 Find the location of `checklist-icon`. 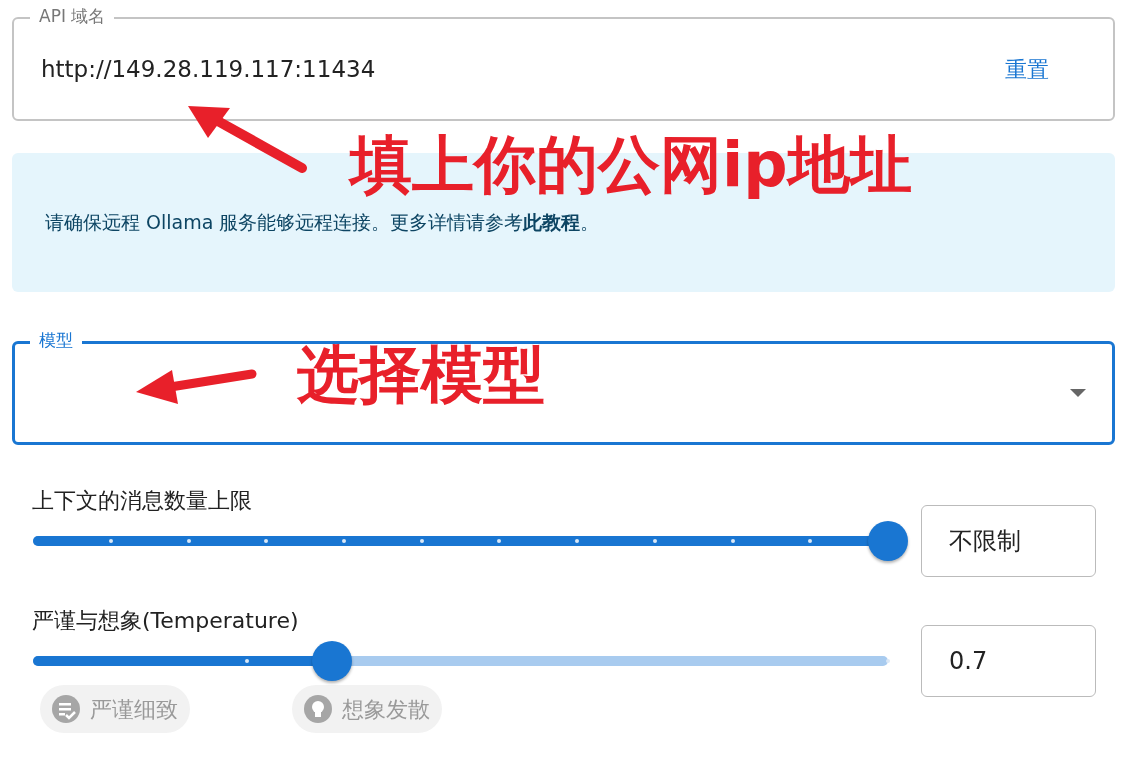

checklist-icon is located at coordinates (66, 709).